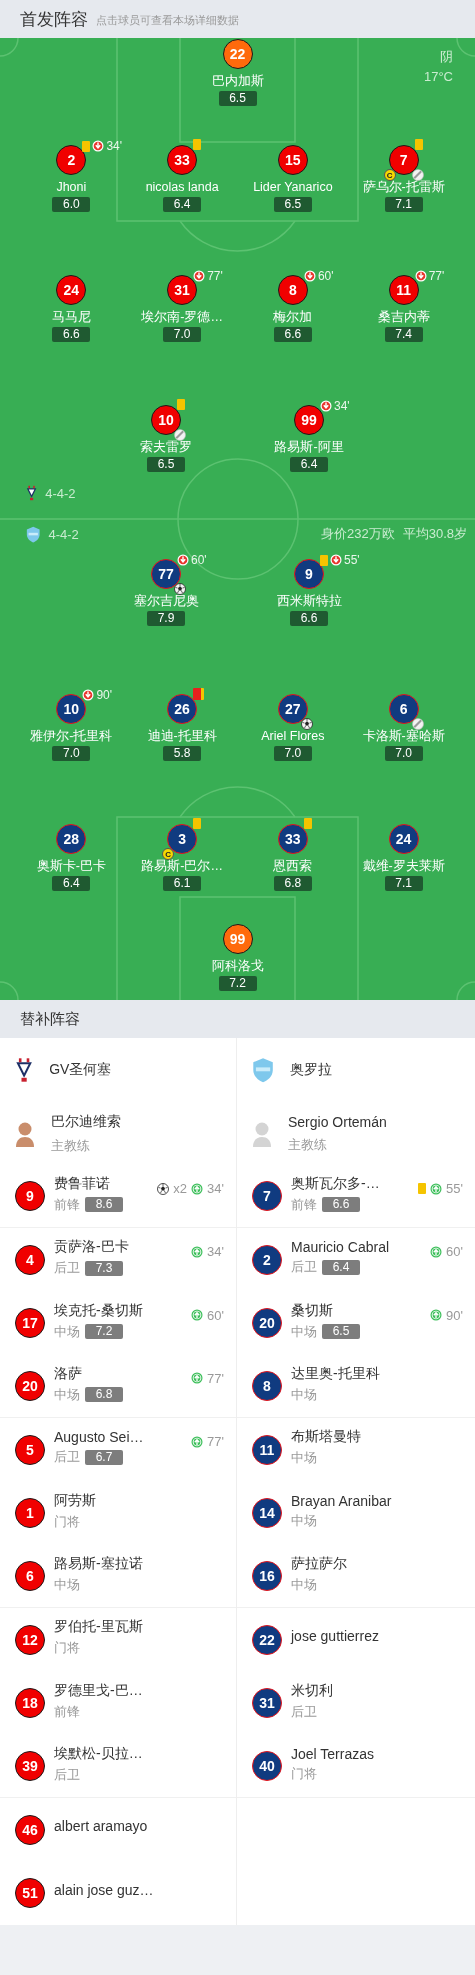  What do you see at coordinates (446, 57) in the screenshot?
I see `weather-condition: 阴` at bounding box center [446, 57].